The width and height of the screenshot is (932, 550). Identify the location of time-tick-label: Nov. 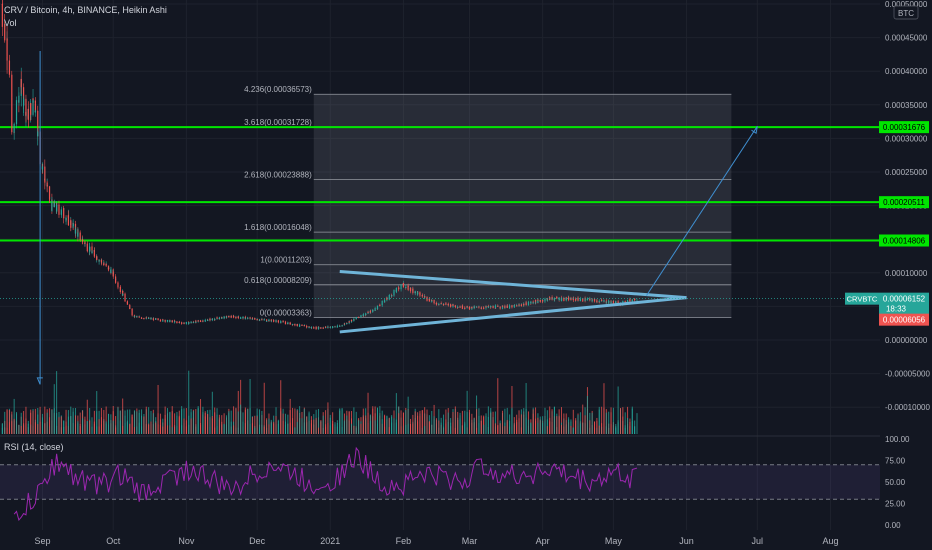
(186, 541).